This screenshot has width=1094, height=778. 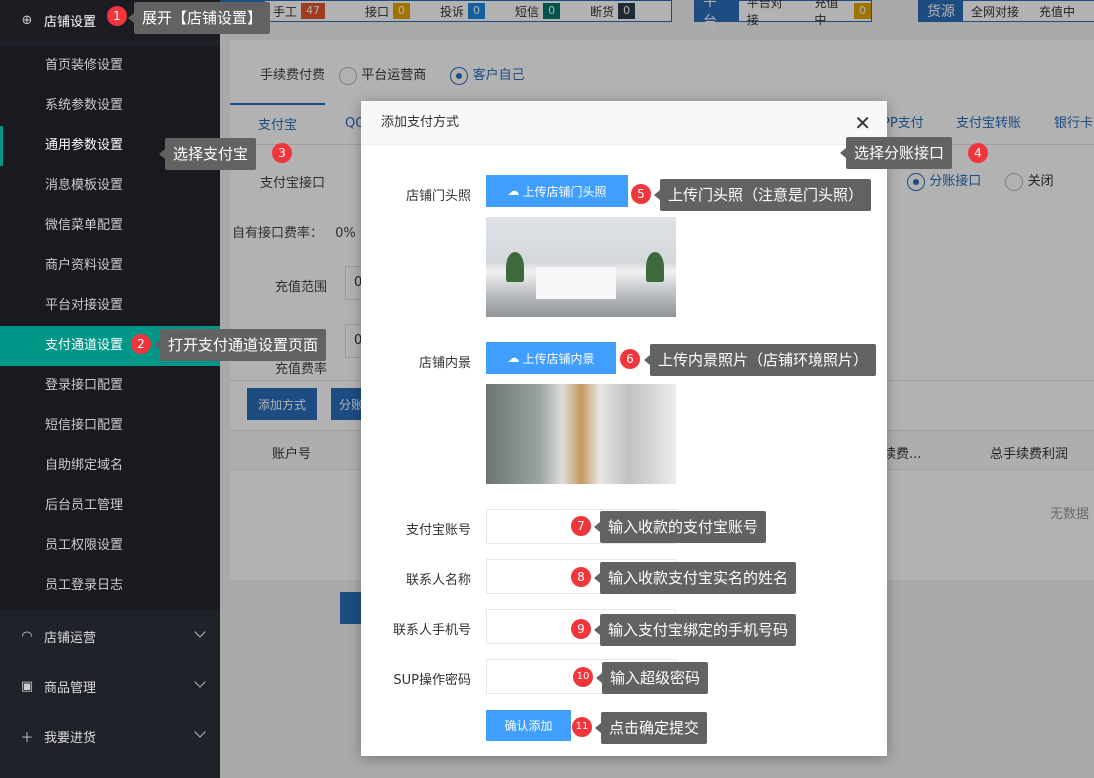 I want to click on sidebar-item-message-templates: 消息模板设置, so click(x=110, y=186).